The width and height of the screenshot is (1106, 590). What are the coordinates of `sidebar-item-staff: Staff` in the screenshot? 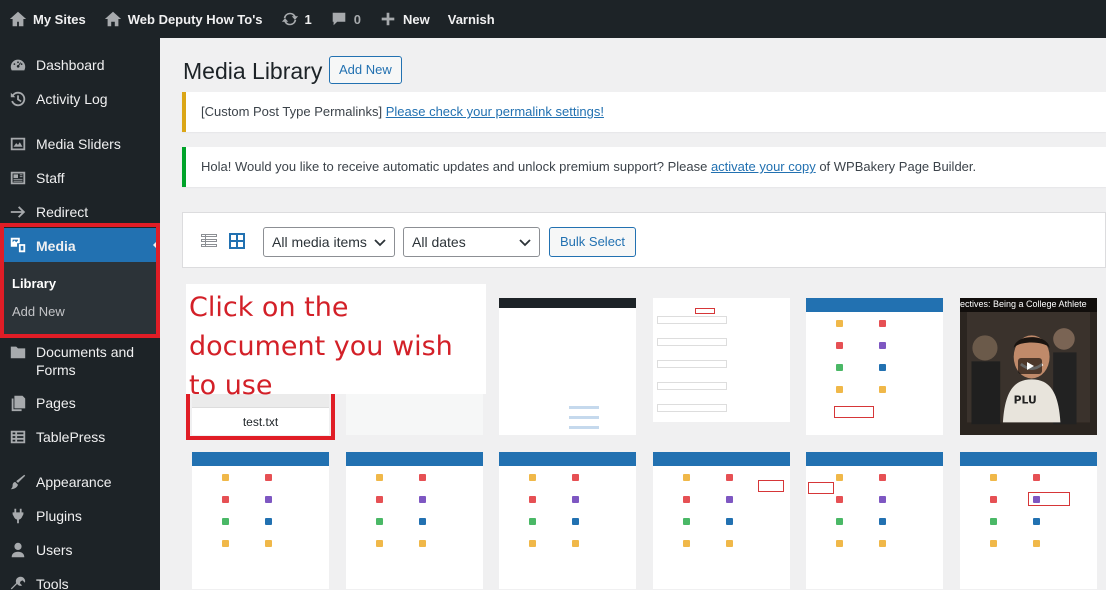 It's located at (80, 178).